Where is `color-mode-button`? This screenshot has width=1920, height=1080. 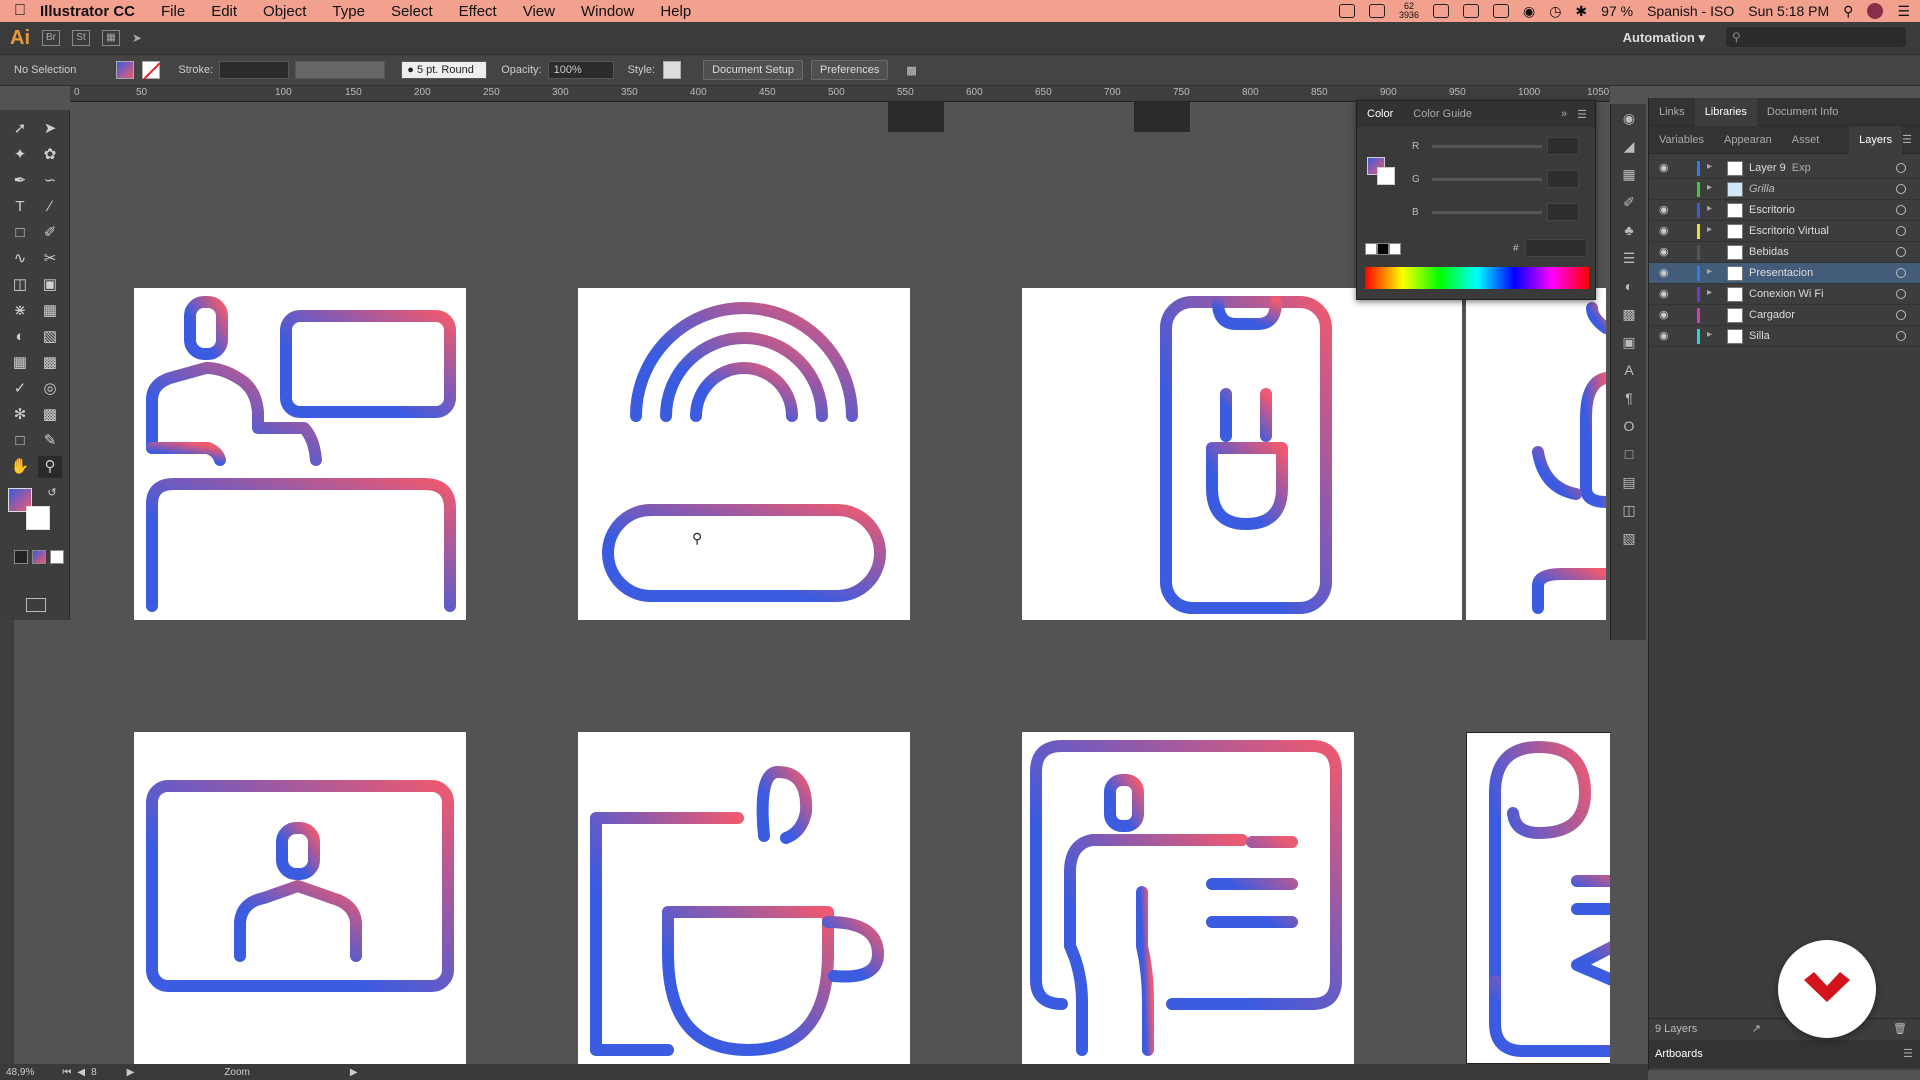
color-mode-button is located at coordinates (21, 557).